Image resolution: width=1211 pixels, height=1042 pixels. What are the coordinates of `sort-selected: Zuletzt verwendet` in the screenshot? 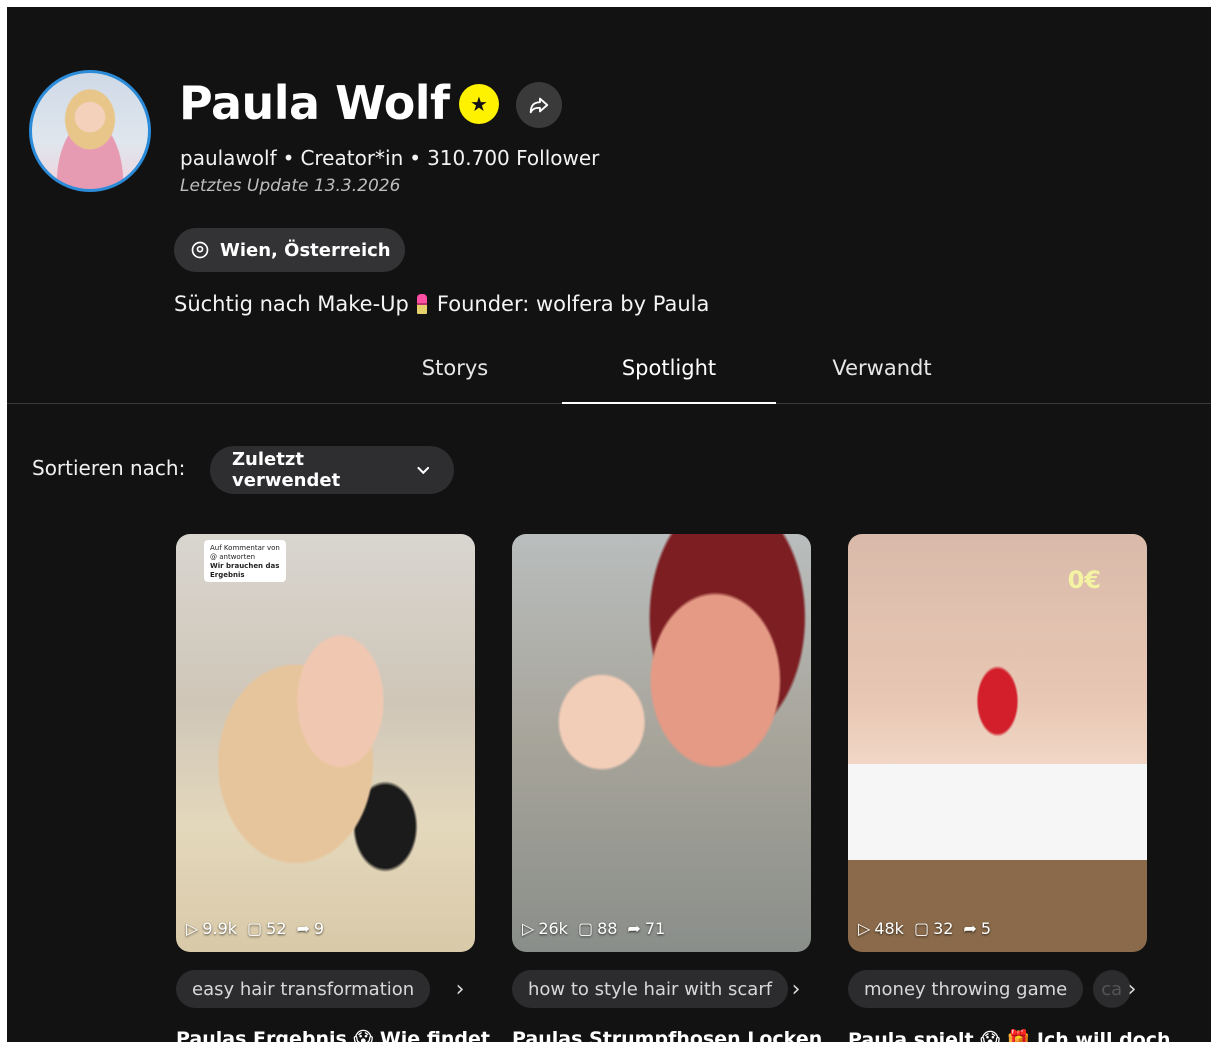 It's located at (286, 470).